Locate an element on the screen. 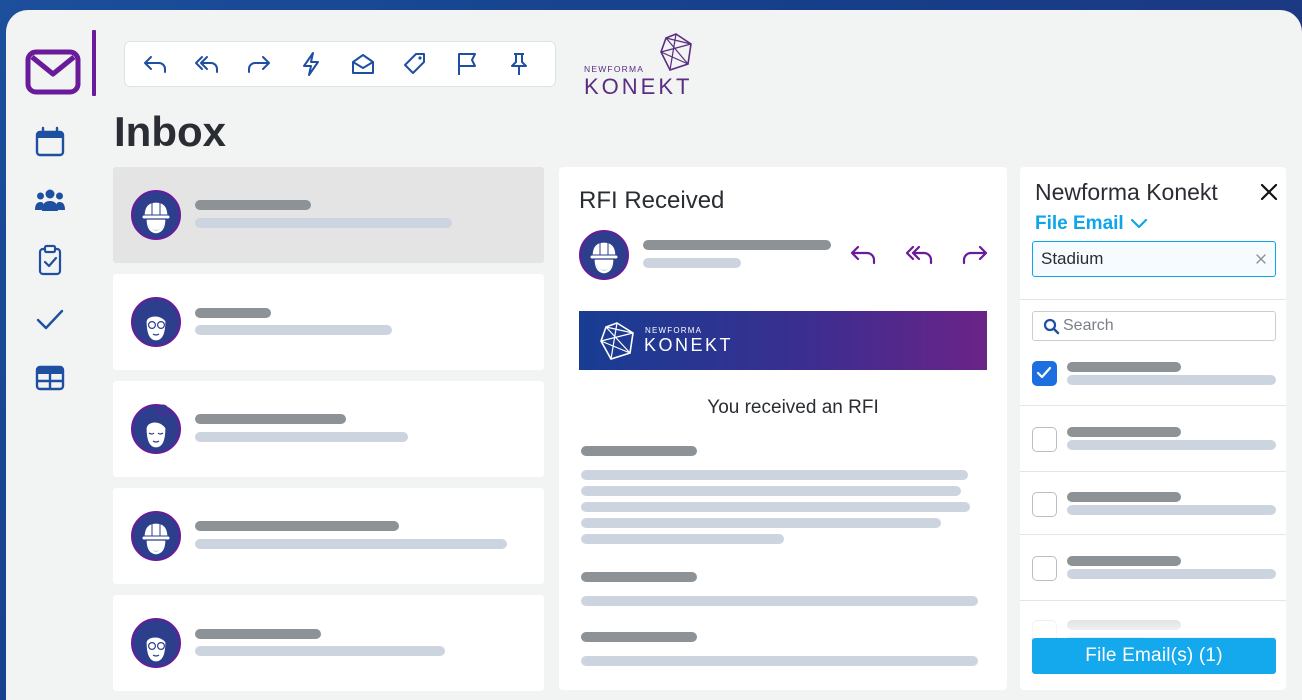  message-subject: RFI Received is located at coordinates (652, 200).